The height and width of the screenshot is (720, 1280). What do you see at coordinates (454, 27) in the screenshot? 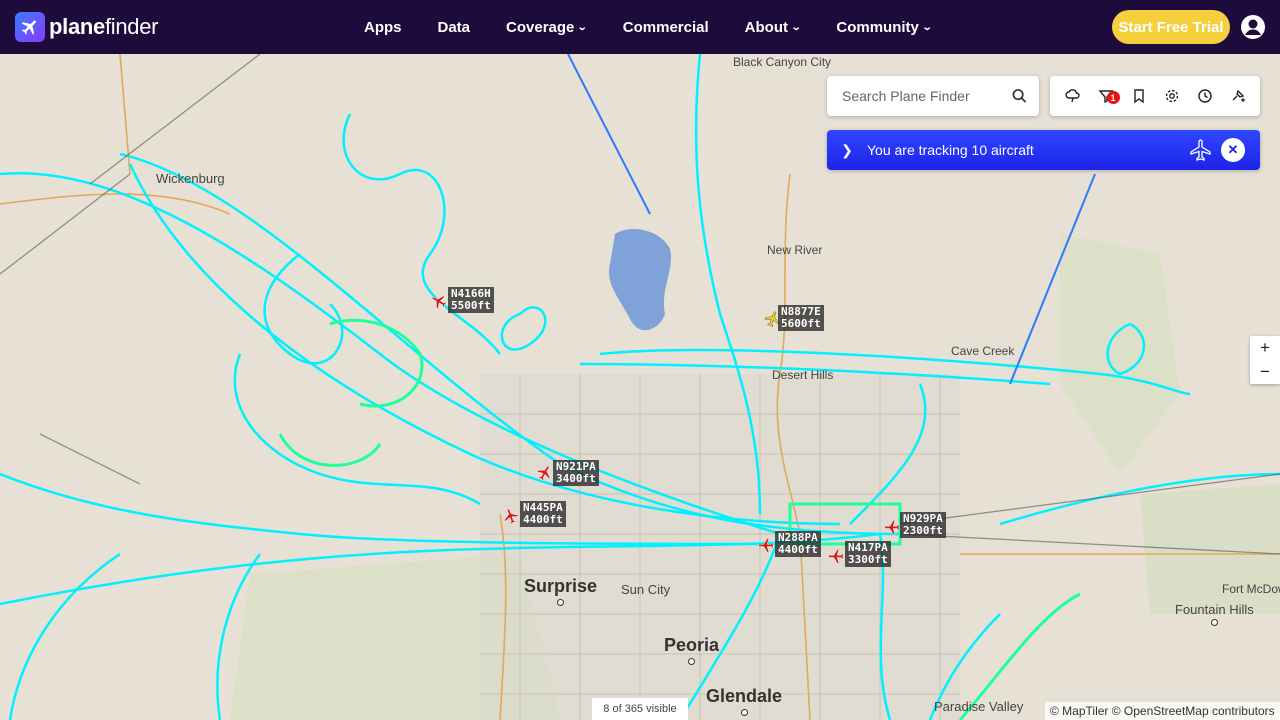
I see `nav-data: Data` at bounding box center [454, 27].